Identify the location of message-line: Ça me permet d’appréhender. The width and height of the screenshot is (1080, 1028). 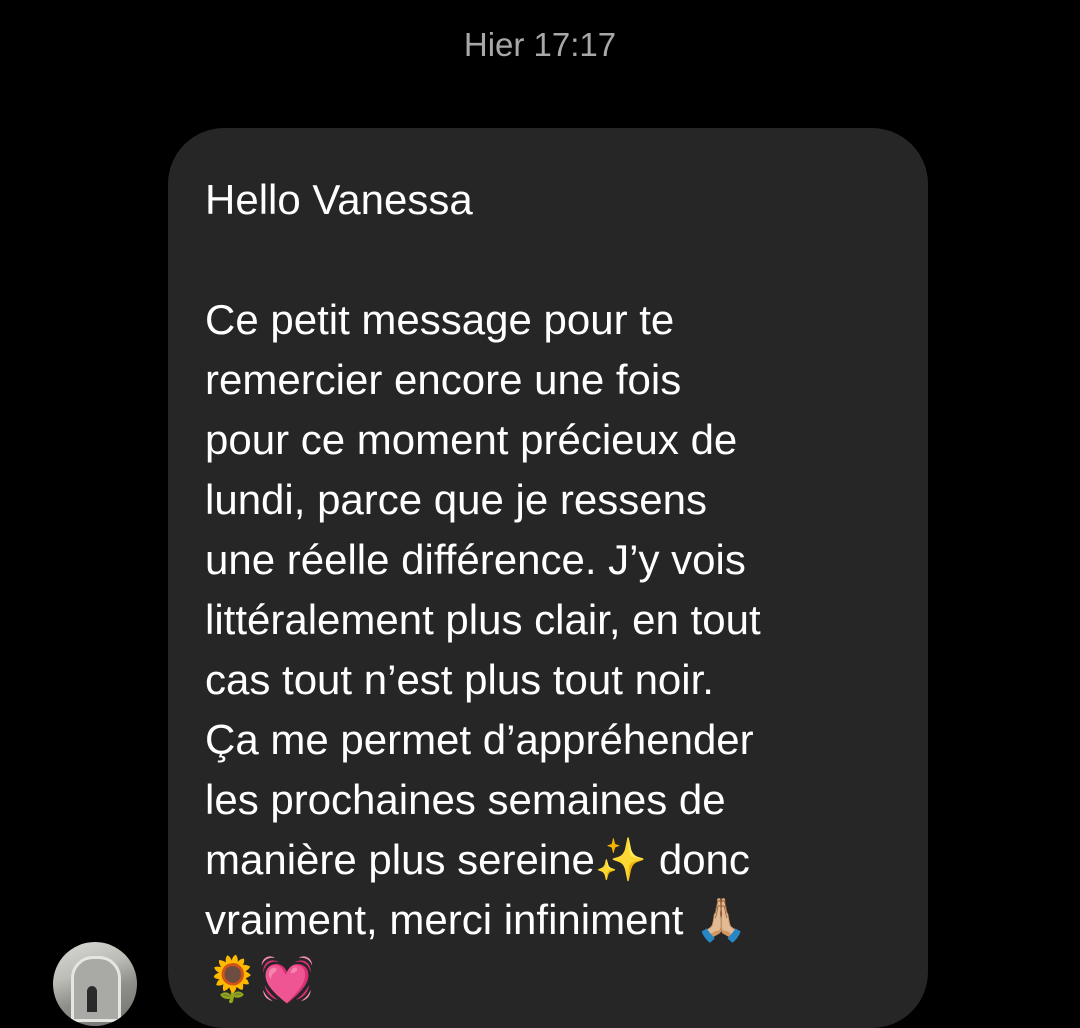
(479, 739).